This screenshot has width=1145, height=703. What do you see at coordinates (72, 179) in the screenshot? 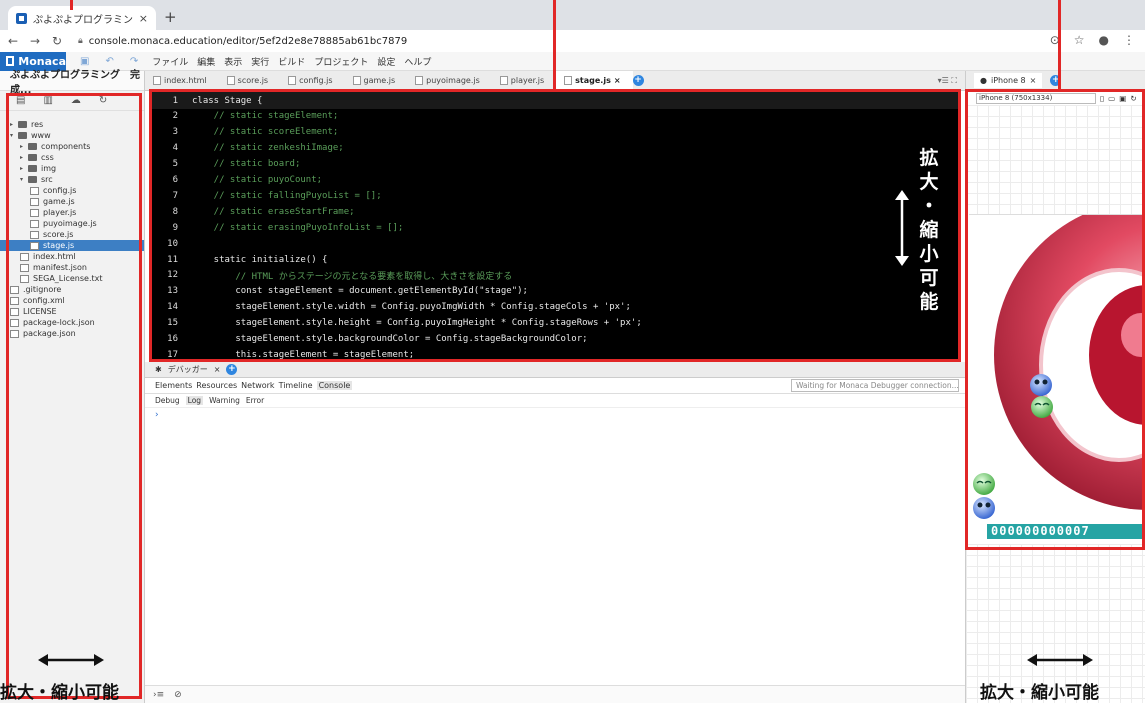
I see `tree-folder: ▾ src` at bounding box center [72, 179].